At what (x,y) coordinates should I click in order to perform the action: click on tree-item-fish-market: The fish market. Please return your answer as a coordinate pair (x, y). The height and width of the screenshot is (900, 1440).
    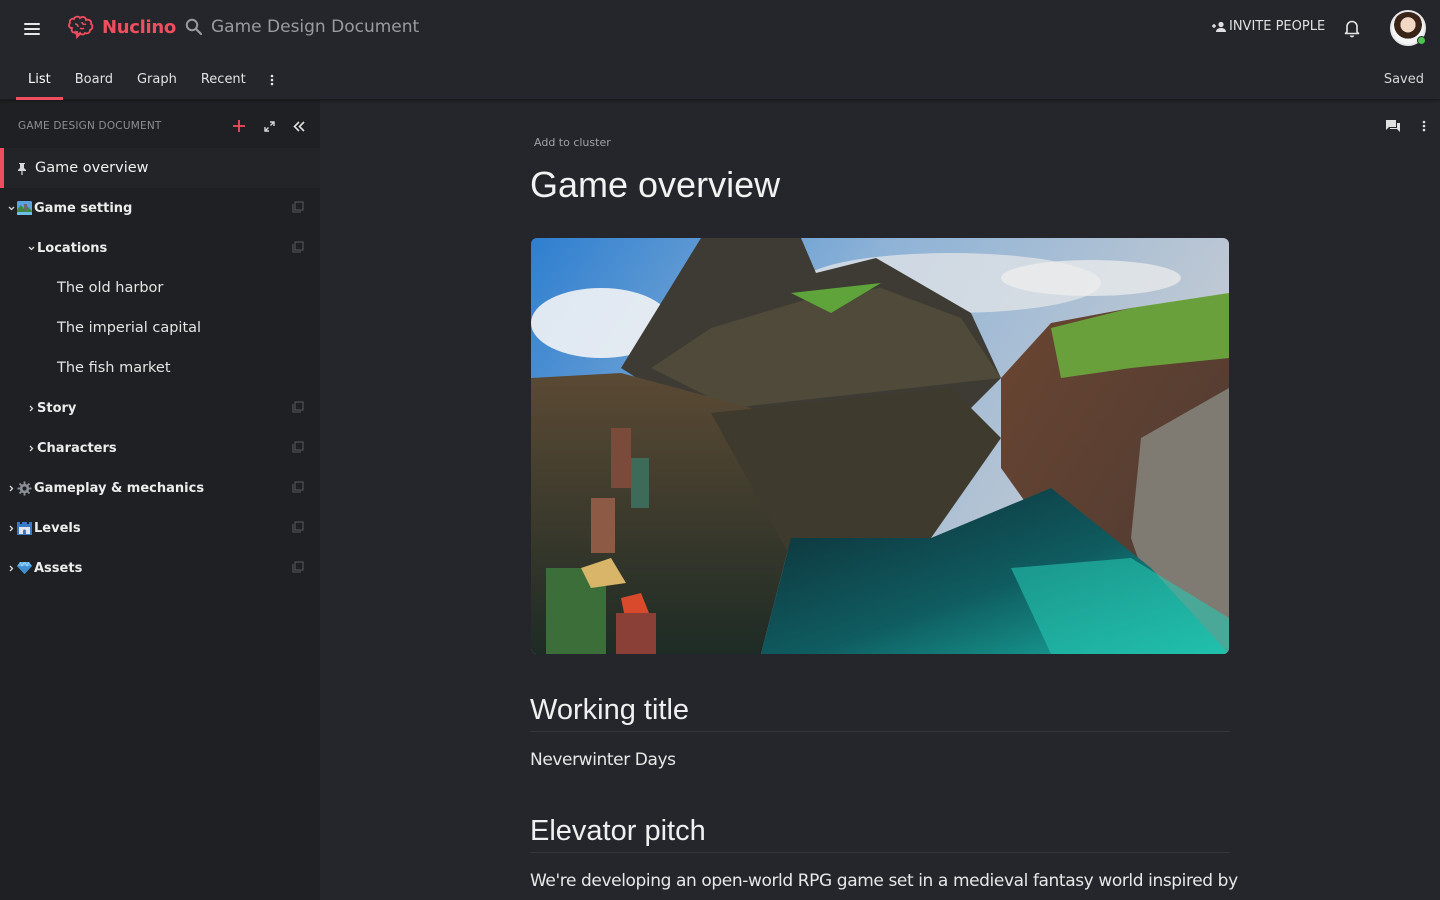
    Looking at the image, I should click on (160, 368).